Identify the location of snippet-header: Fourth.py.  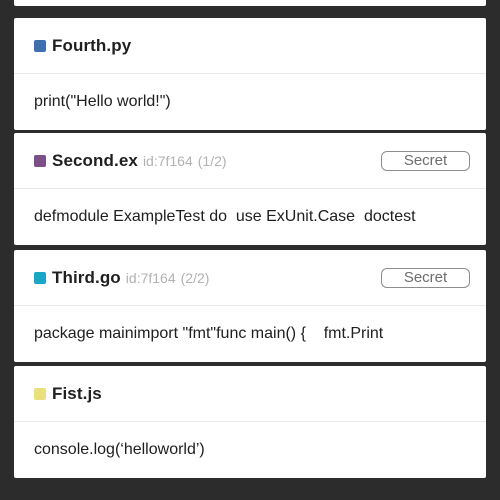
(250, 46).